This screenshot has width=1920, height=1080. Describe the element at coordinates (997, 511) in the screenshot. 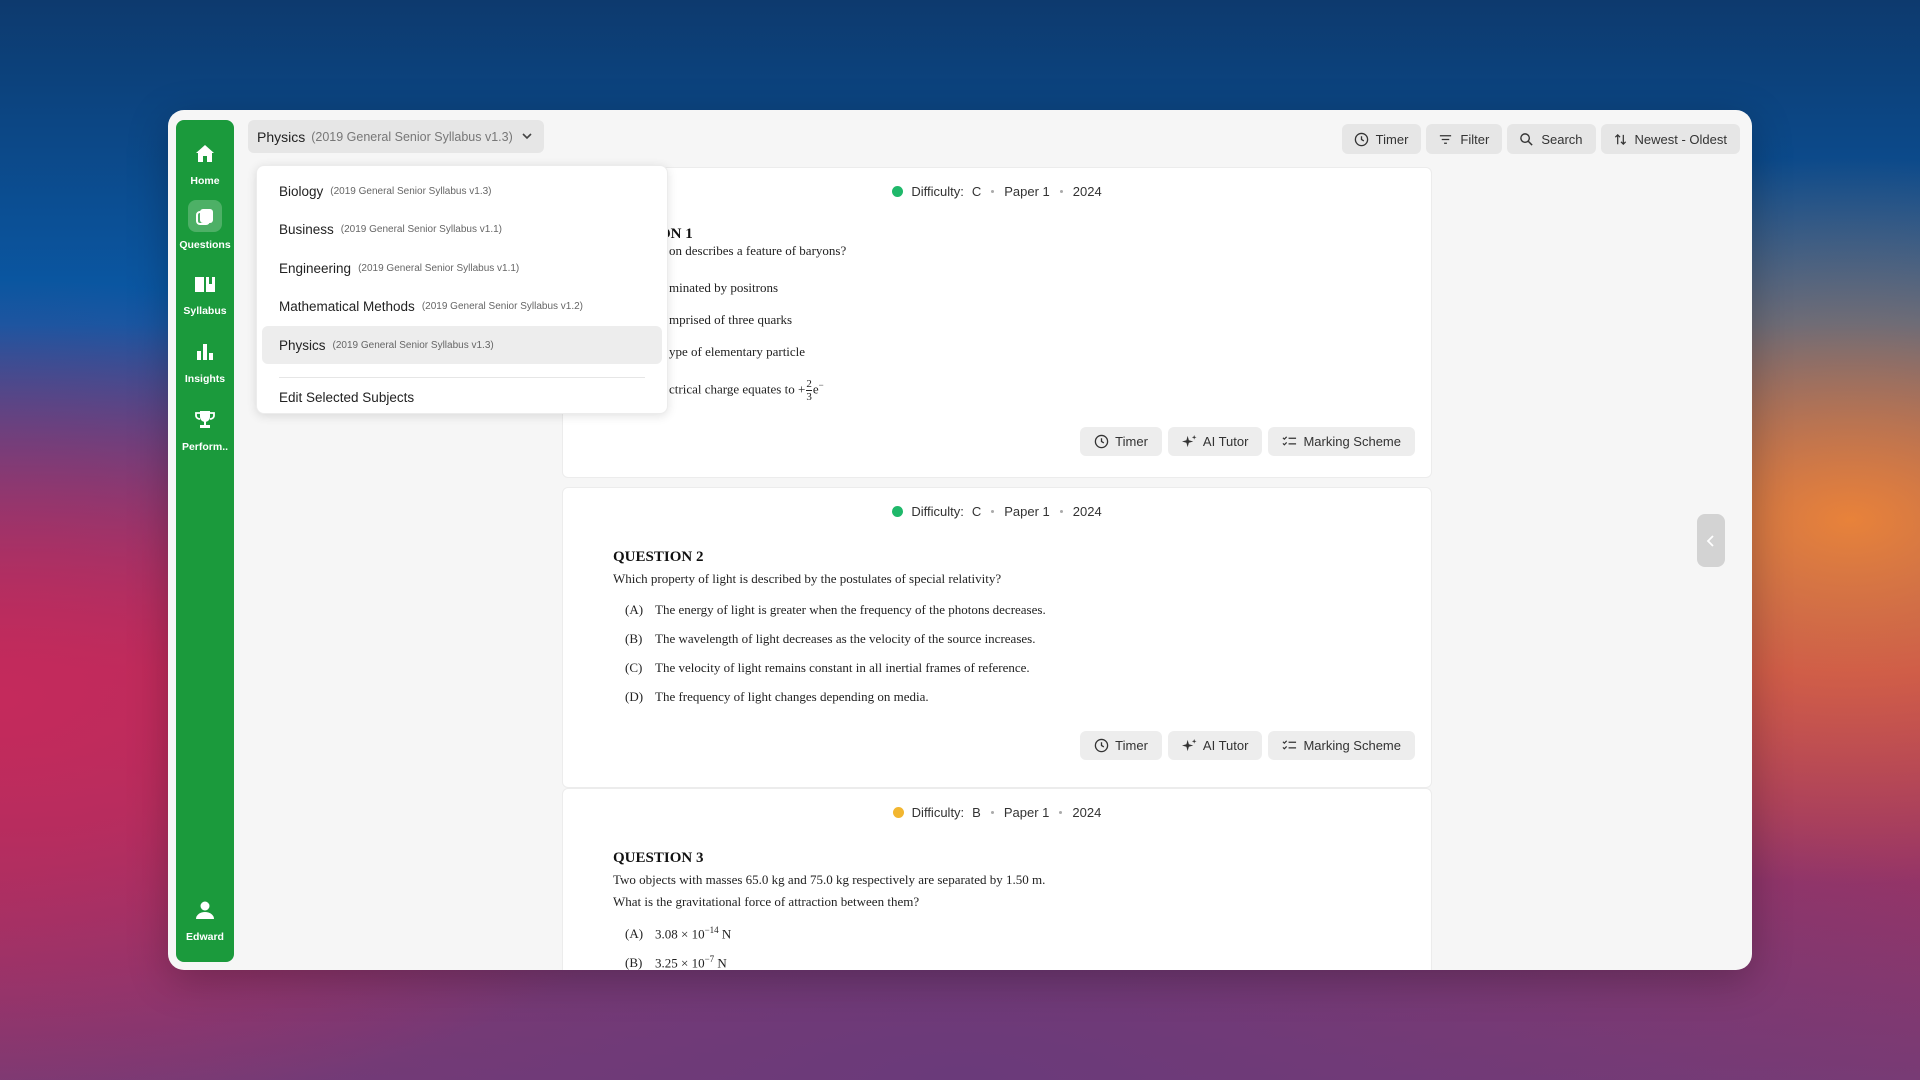

I see `question-meta: Difficulty: C Paper 1 2024` at that location.